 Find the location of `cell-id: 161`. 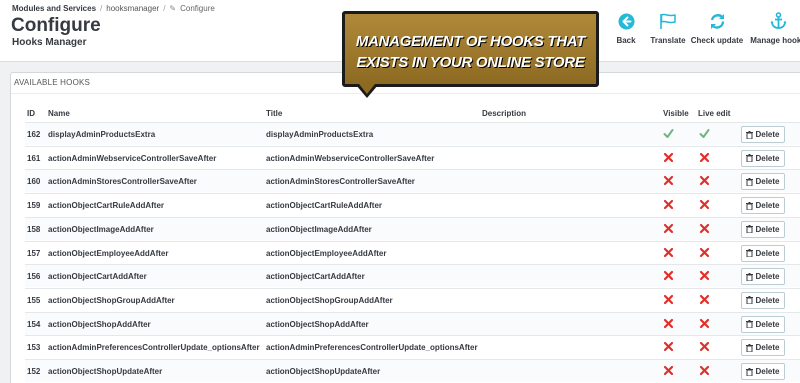

cell-id: 161 is located at coordinates (34, 158).